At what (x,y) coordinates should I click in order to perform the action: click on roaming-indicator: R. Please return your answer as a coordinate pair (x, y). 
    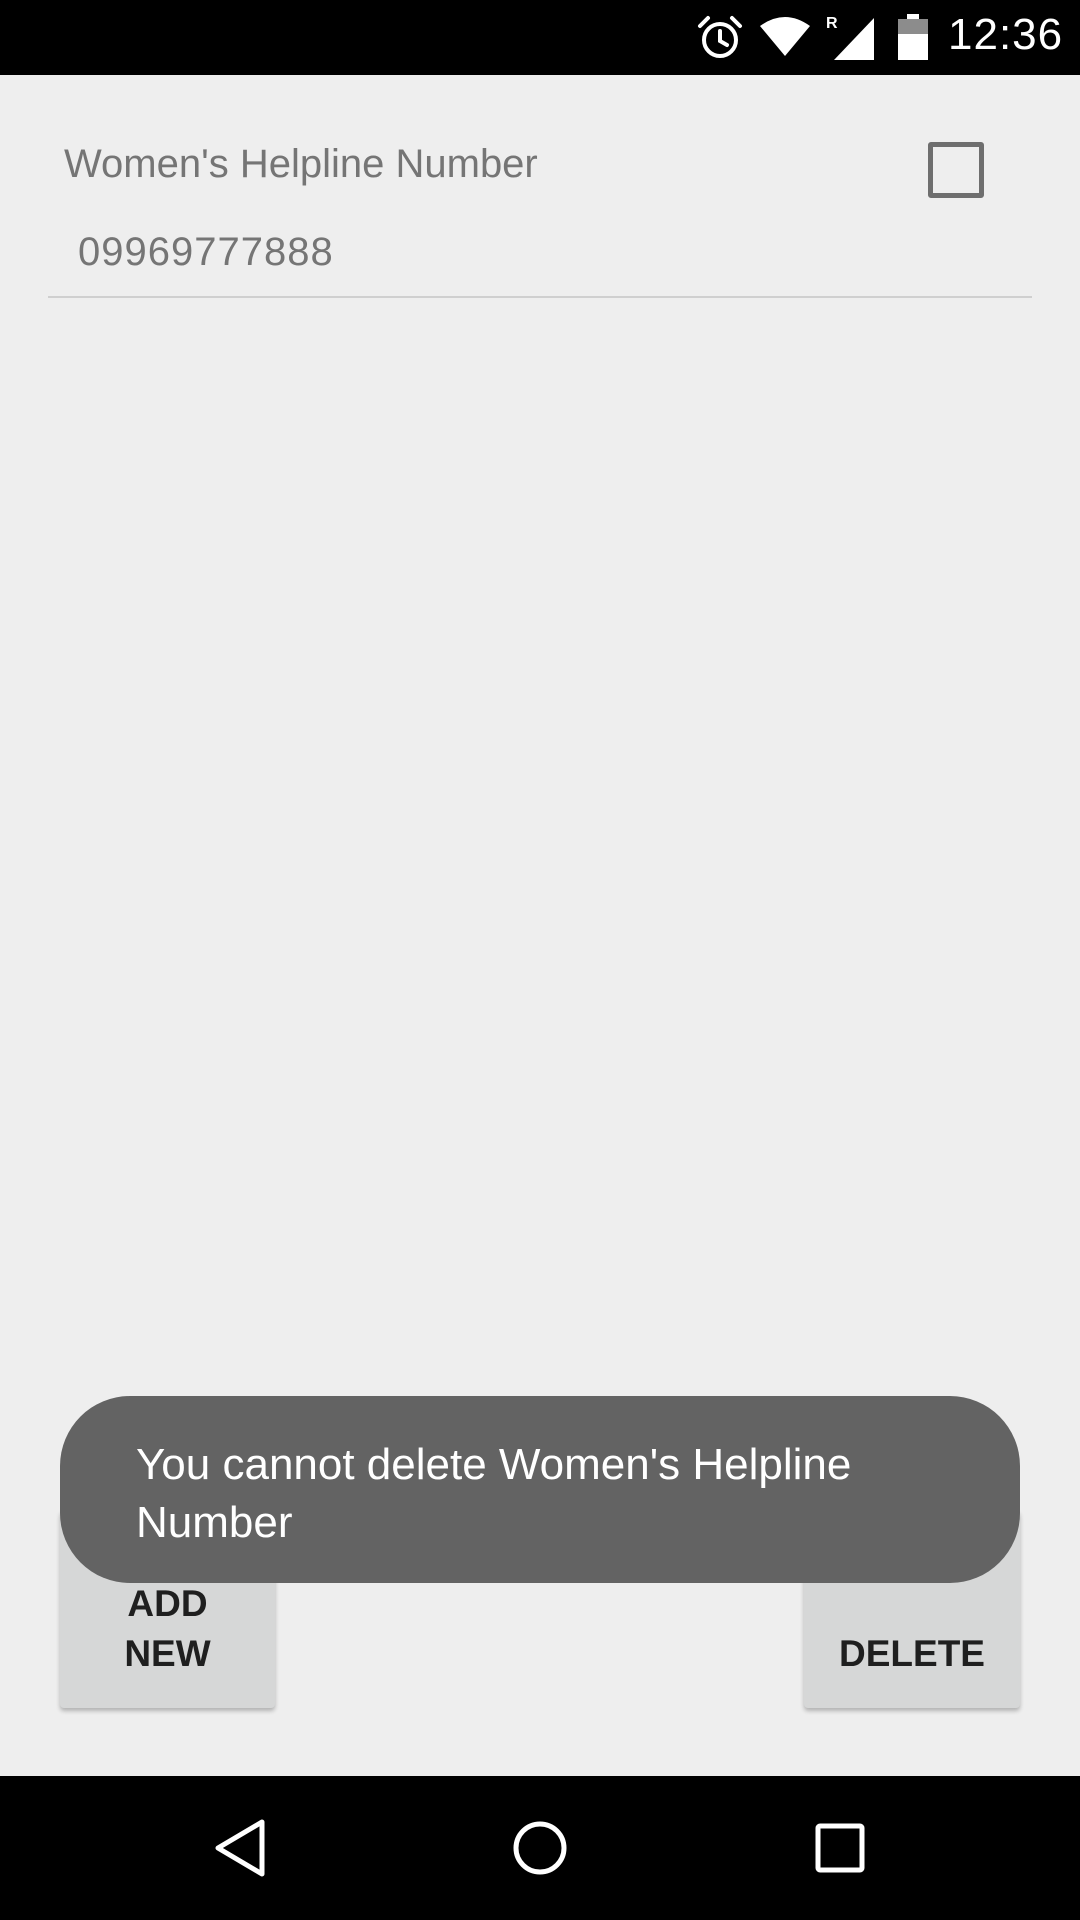
    Looking at the image, I should click on (832, 23).